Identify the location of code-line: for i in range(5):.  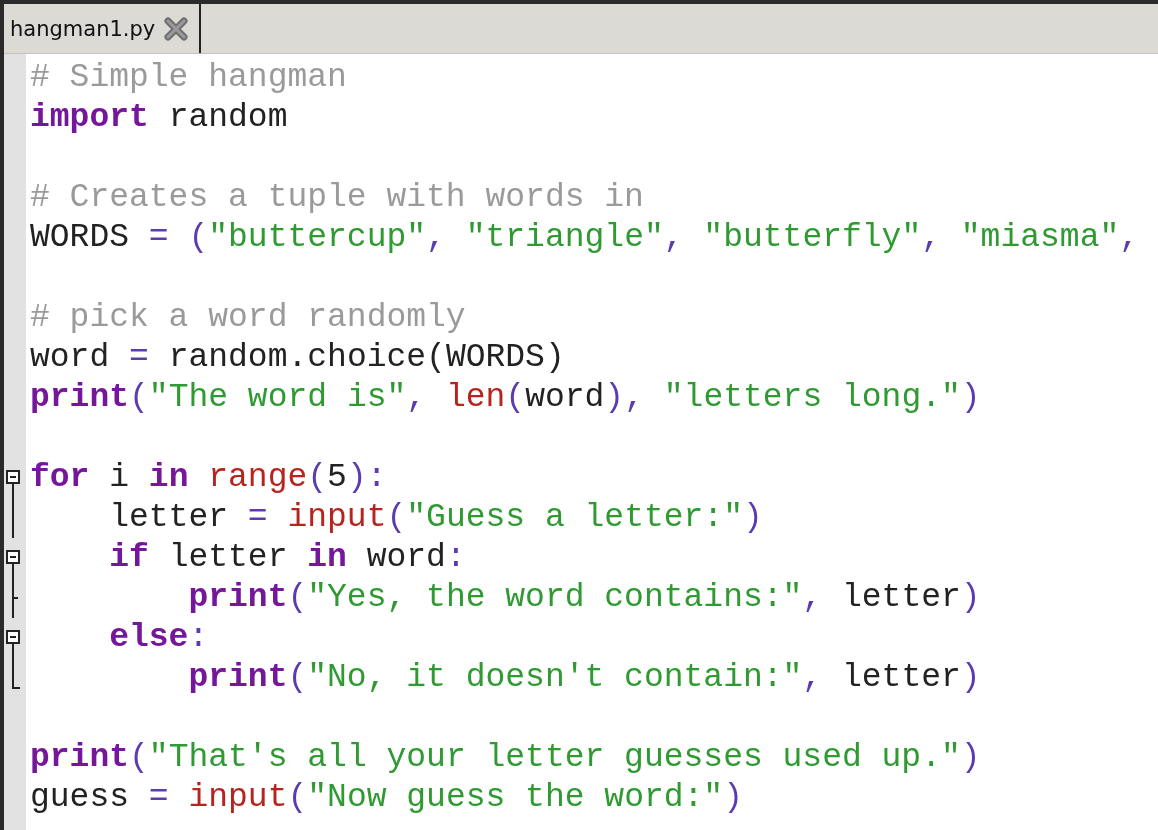
(208, 478).